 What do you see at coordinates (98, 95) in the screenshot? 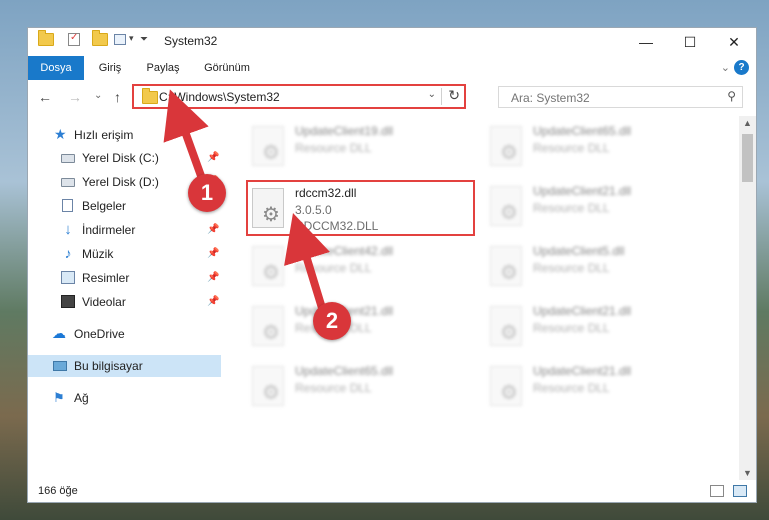
I see `recent-locations-button: ⌄` at bounding box center [98, 95].